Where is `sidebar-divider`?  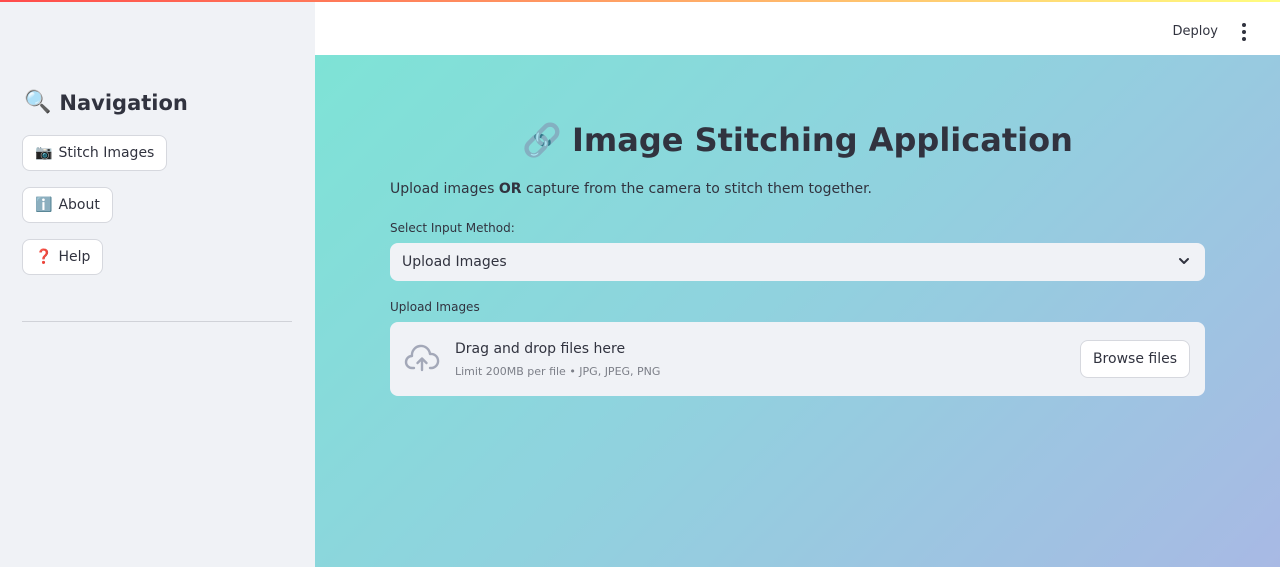
sidebar-divider is located at coordinates (157, 321).